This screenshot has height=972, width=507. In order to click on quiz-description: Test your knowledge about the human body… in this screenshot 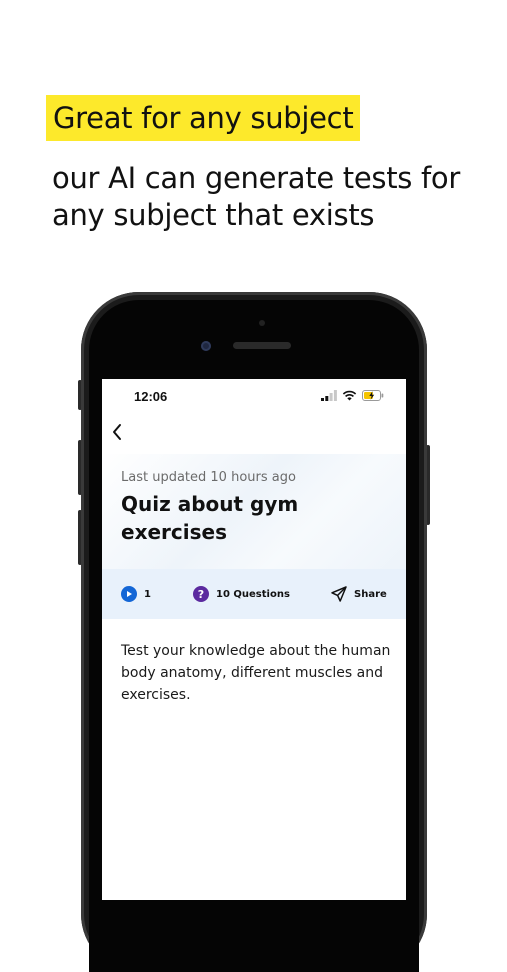, I will do `click(256, 673)`.